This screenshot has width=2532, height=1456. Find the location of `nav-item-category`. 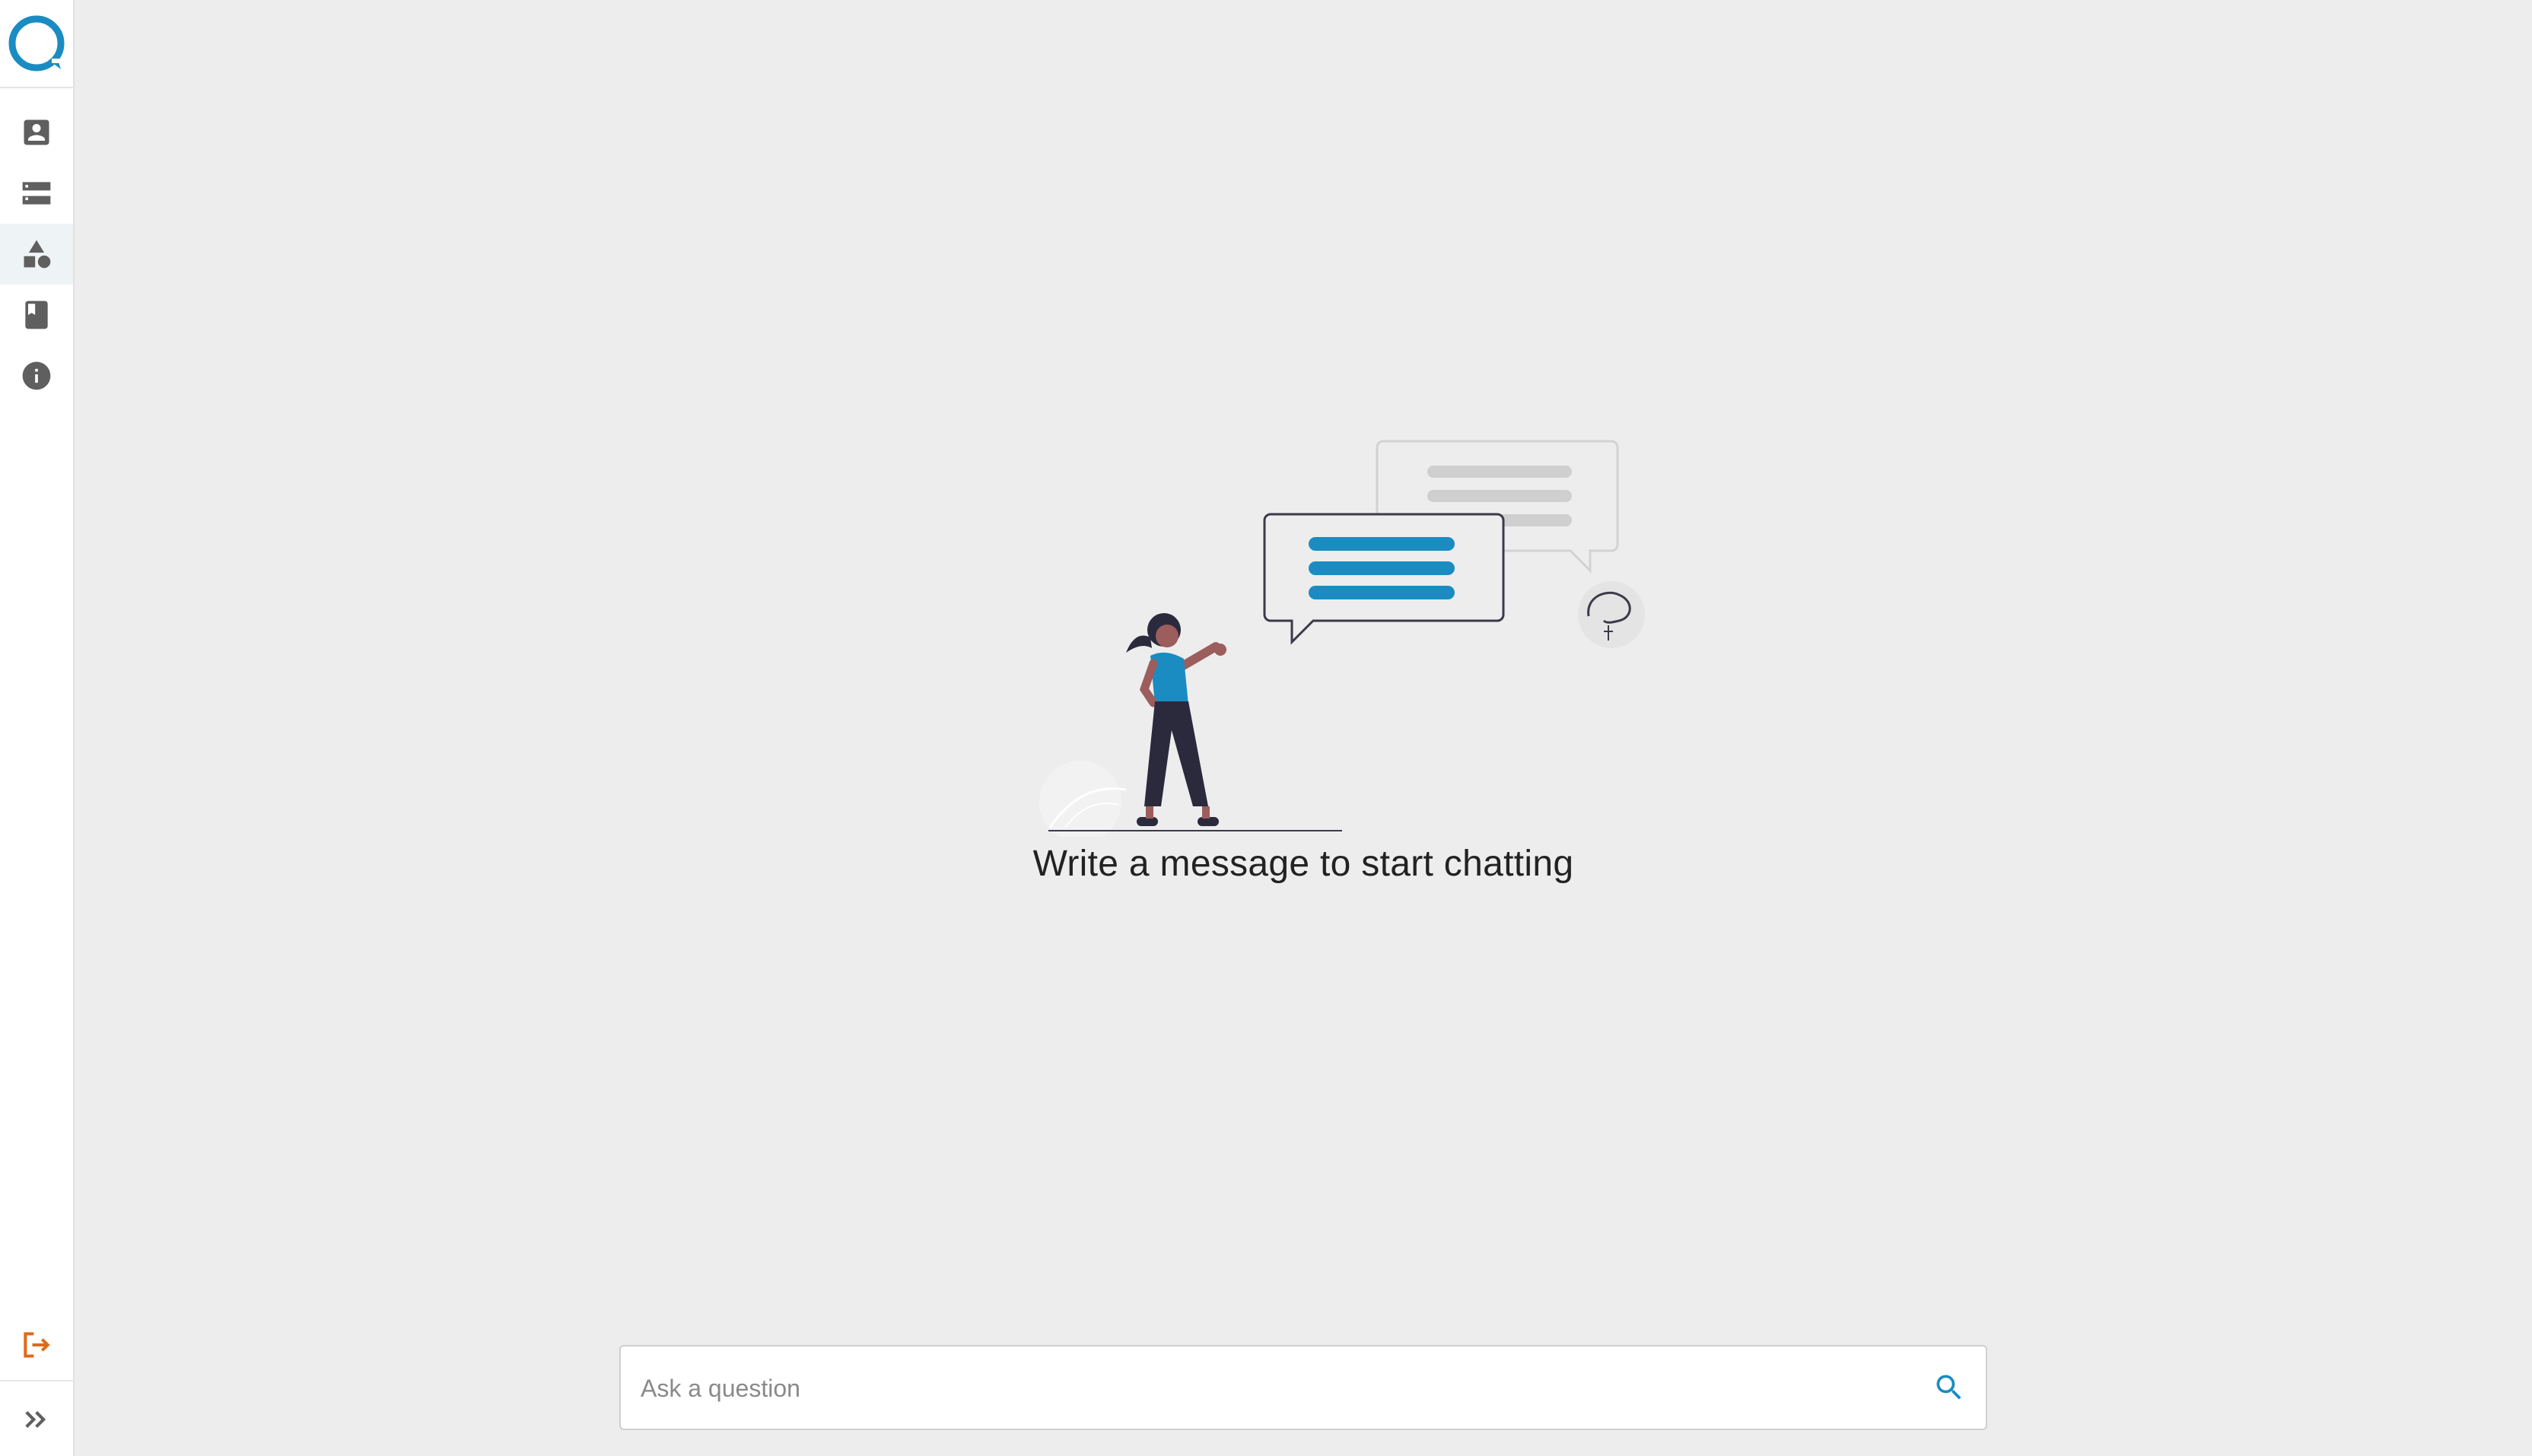

nav-item-category is located at coordinates (36, 254).